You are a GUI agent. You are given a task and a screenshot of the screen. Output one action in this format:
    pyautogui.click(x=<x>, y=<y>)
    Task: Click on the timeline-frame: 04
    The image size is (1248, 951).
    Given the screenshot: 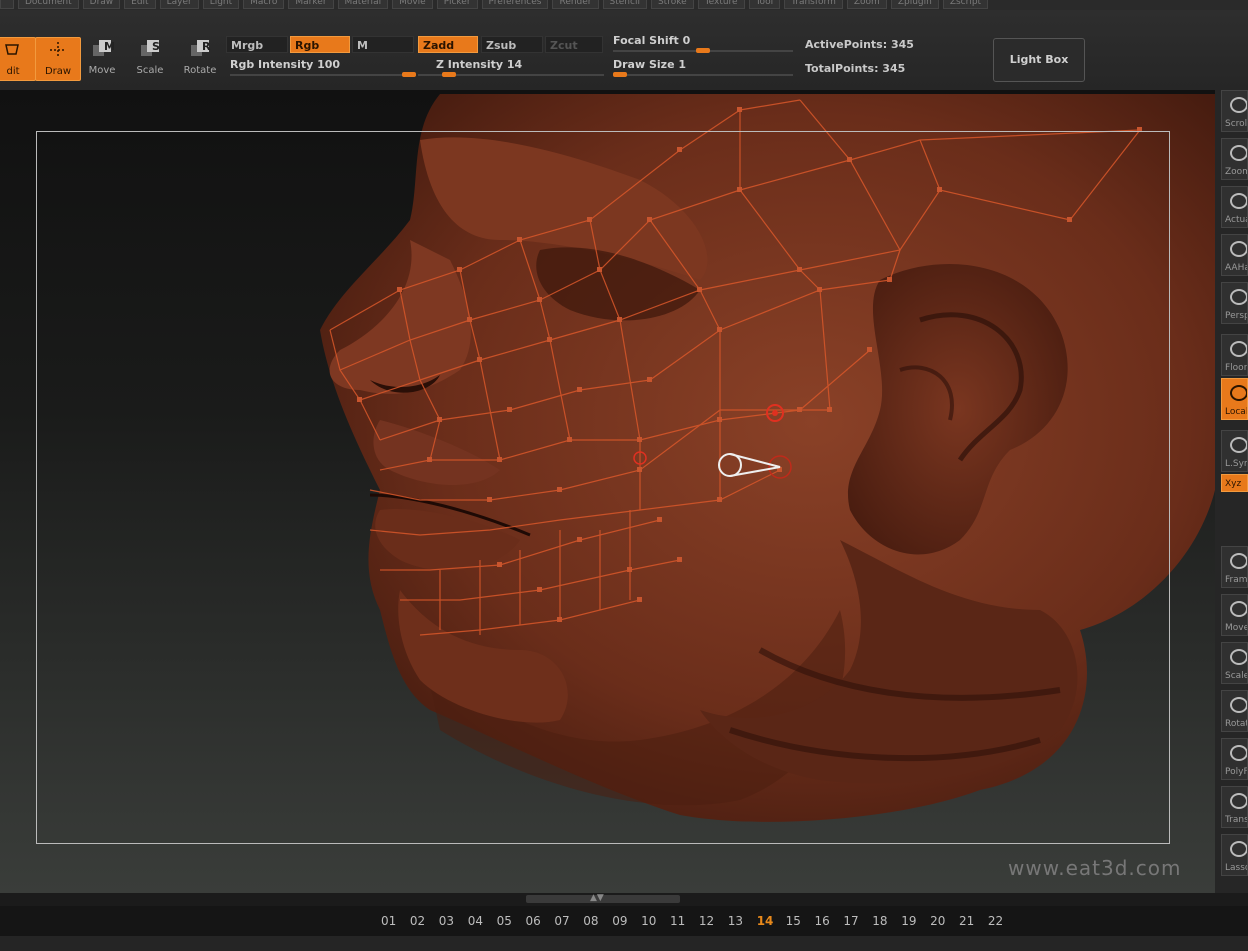 What is the action you would take?
    pyautogui.click(x=475, y=921)
    